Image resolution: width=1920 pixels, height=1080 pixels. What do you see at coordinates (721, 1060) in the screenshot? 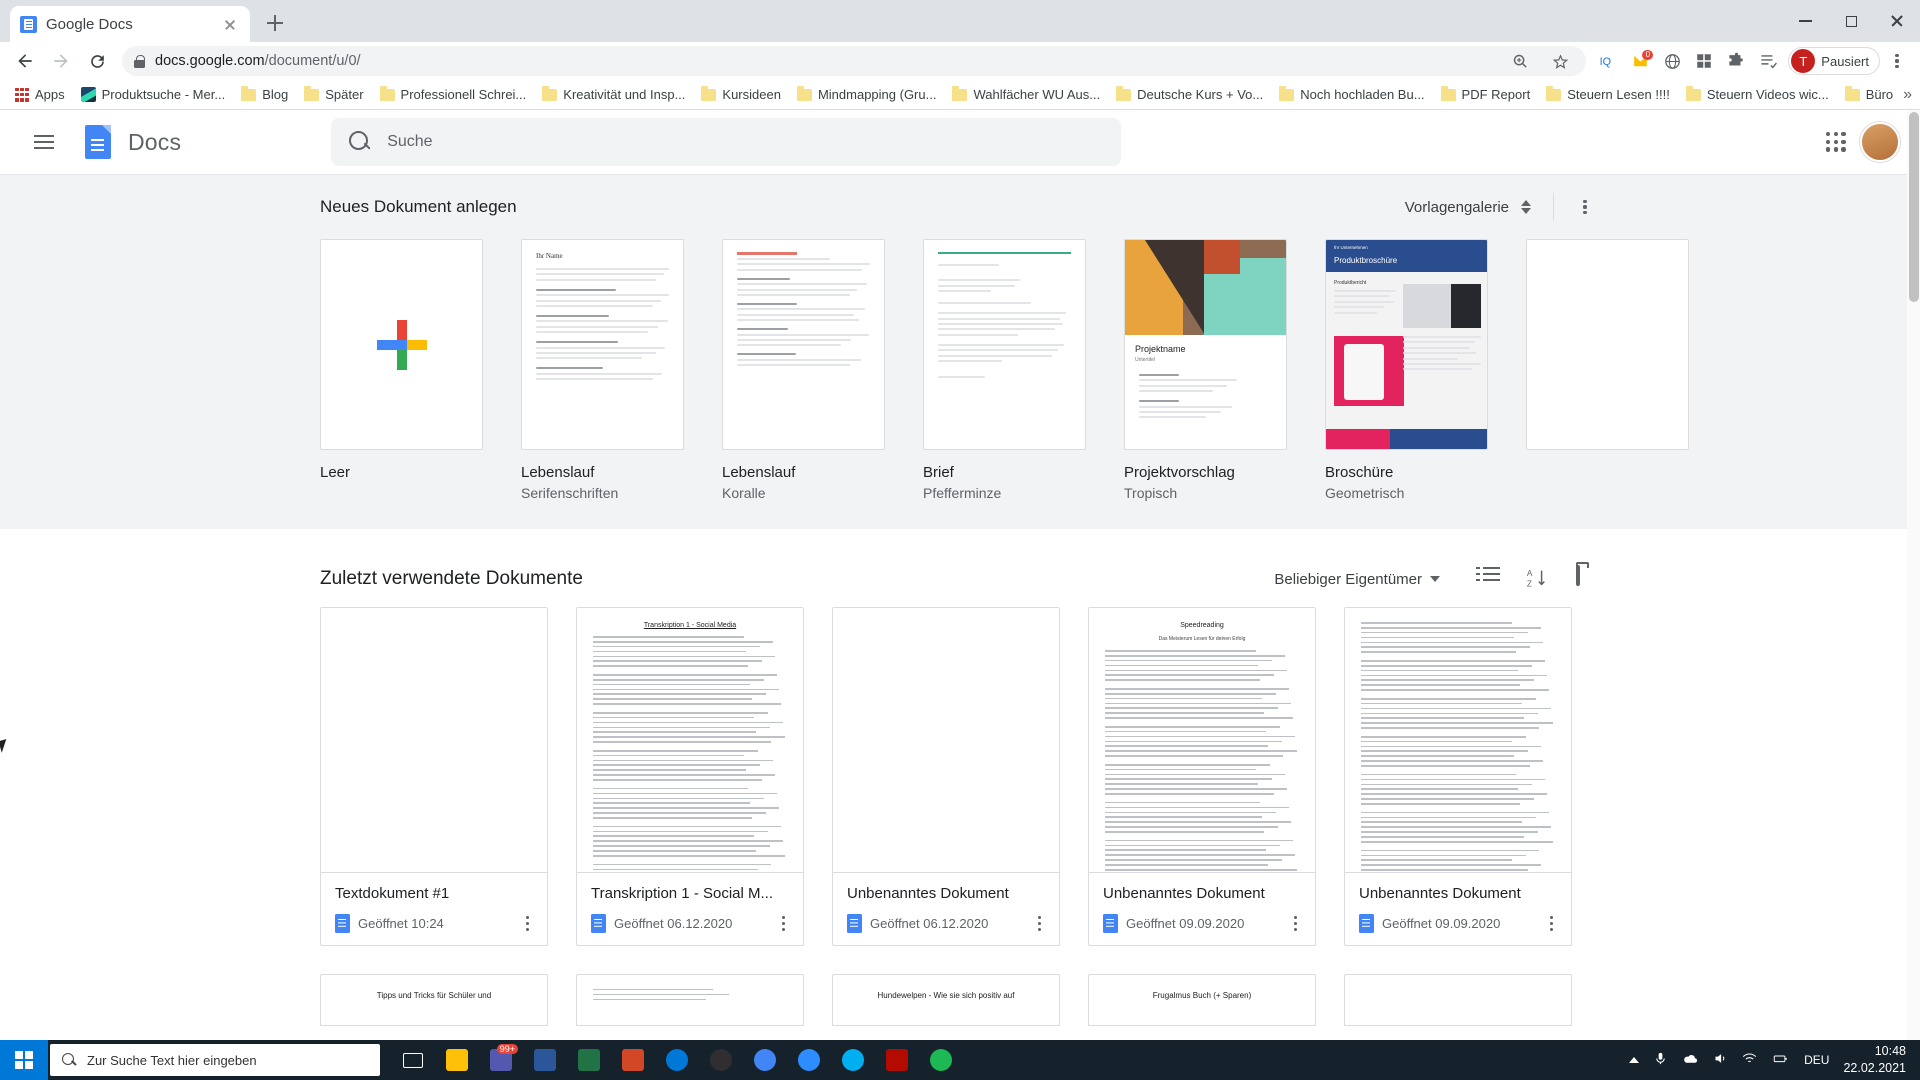
I see `taskbar-obs-icon` at bounding box center [721, 1060].